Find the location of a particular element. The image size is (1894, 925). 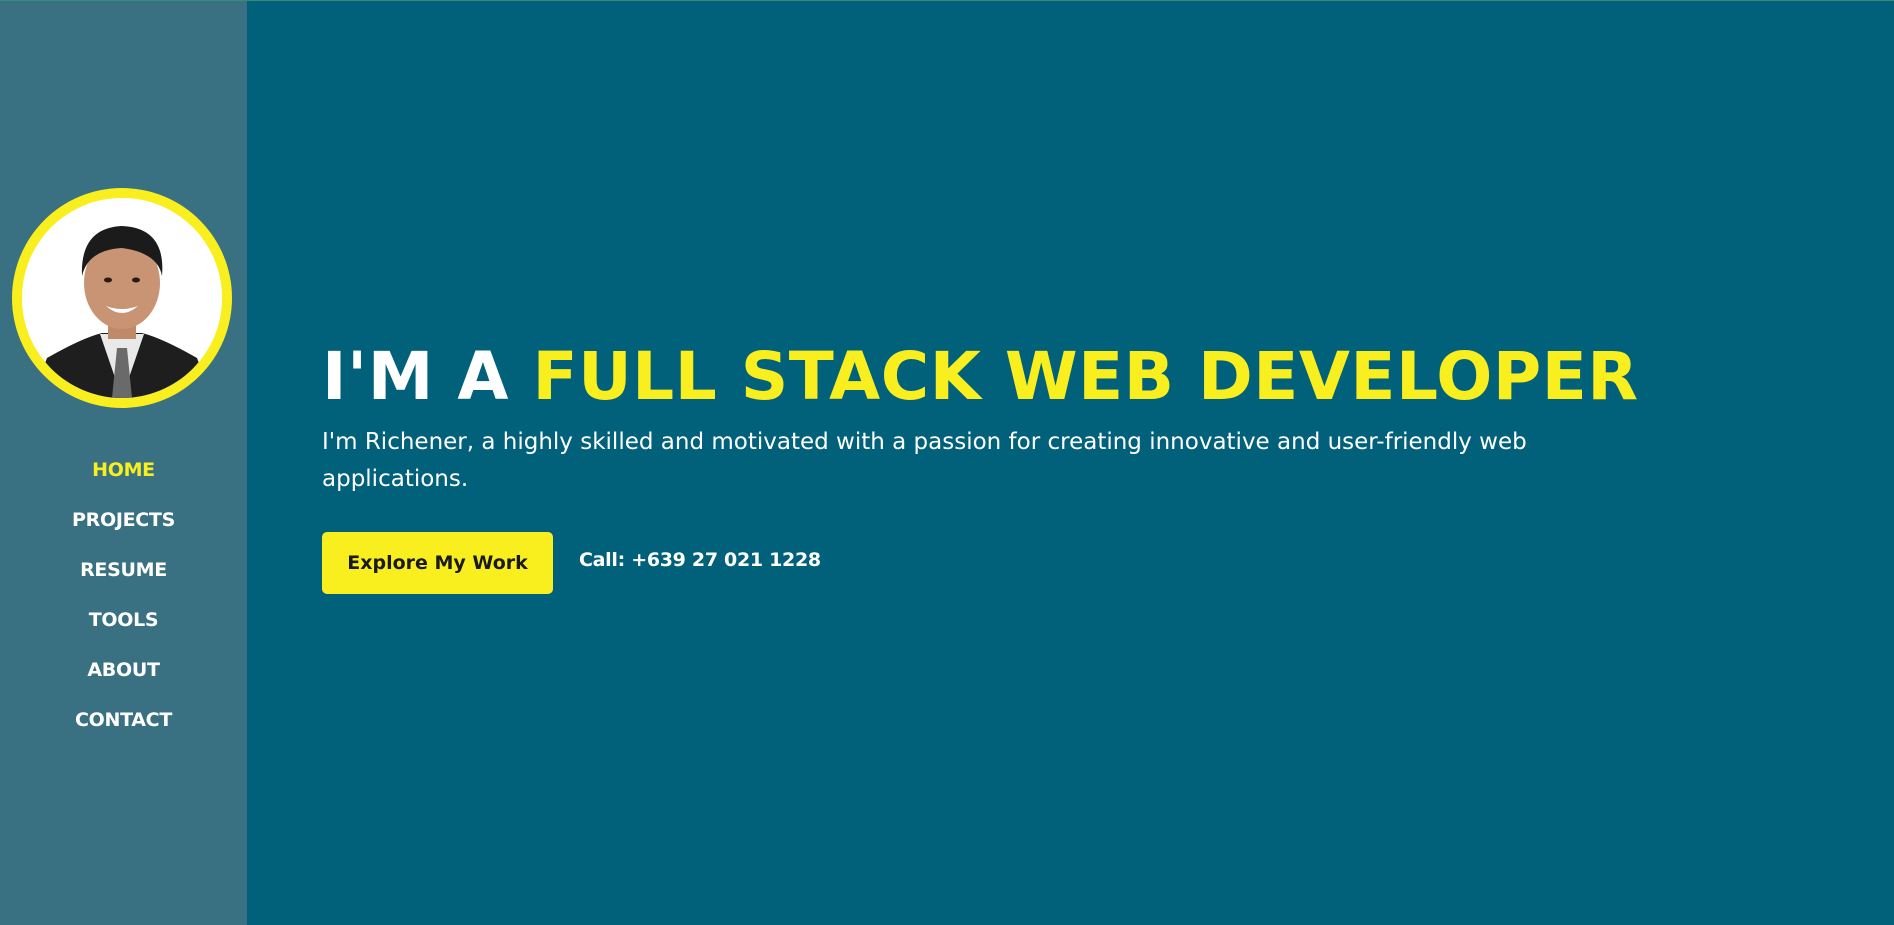

explore-work-button: Explore My Work is located at coordinates (437, 563).